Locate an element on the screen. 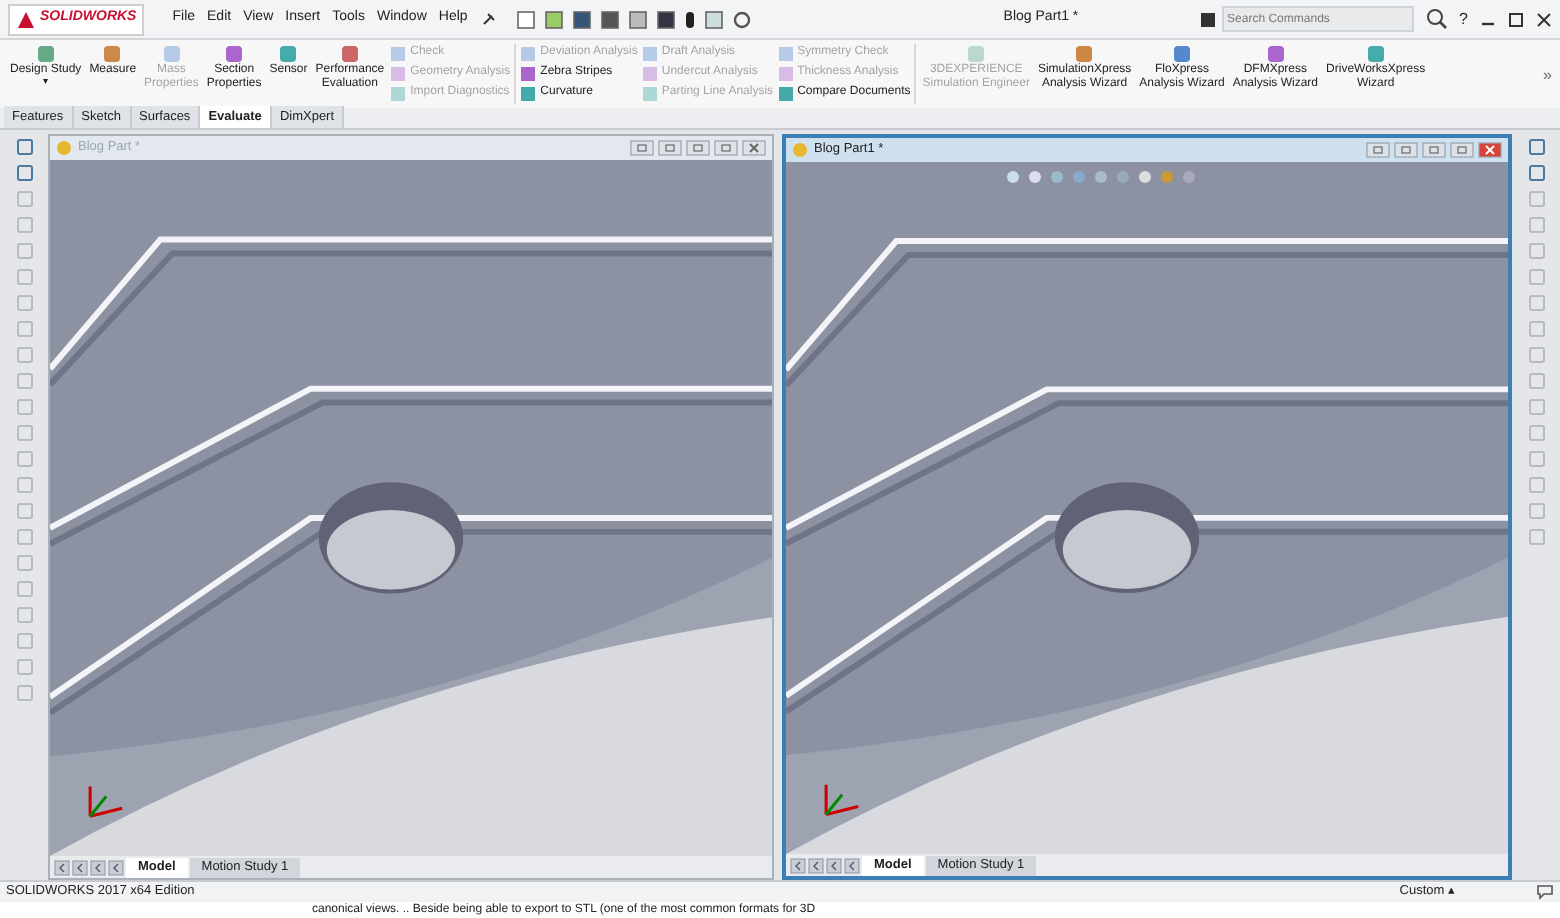 The height and width of the screenshot is (918, 1560). new-document-icon is located at coordinates (525, 19).